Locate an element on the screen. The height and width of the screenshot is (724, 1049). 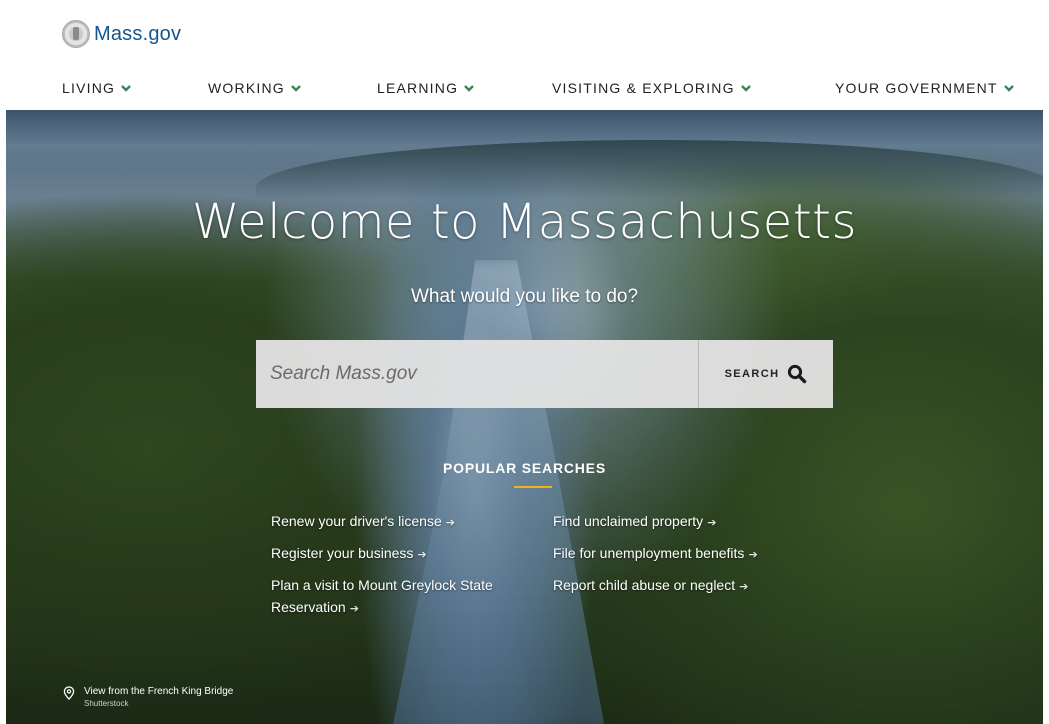
site-logo: Mass.gov is located at coordinates (121, 34).